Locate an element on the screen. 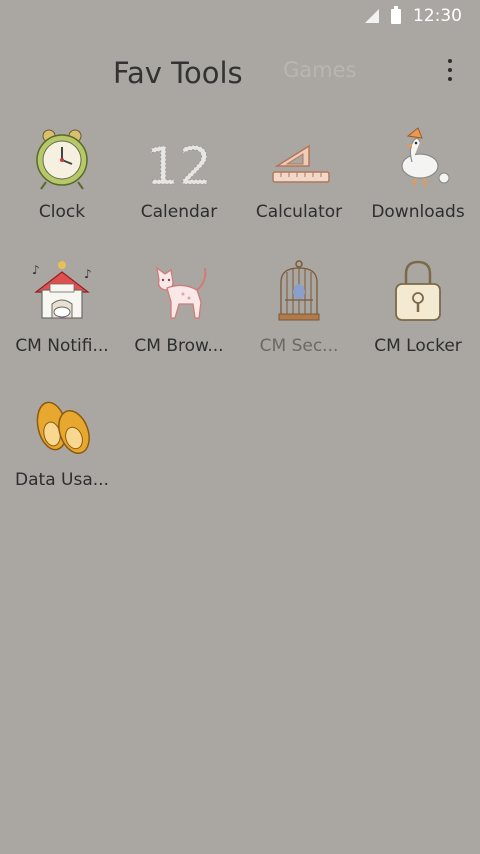 Image resolution: width=480 pixels, height=854 pixels. app-calculator: Calculator is located at coordinates (299, 172).